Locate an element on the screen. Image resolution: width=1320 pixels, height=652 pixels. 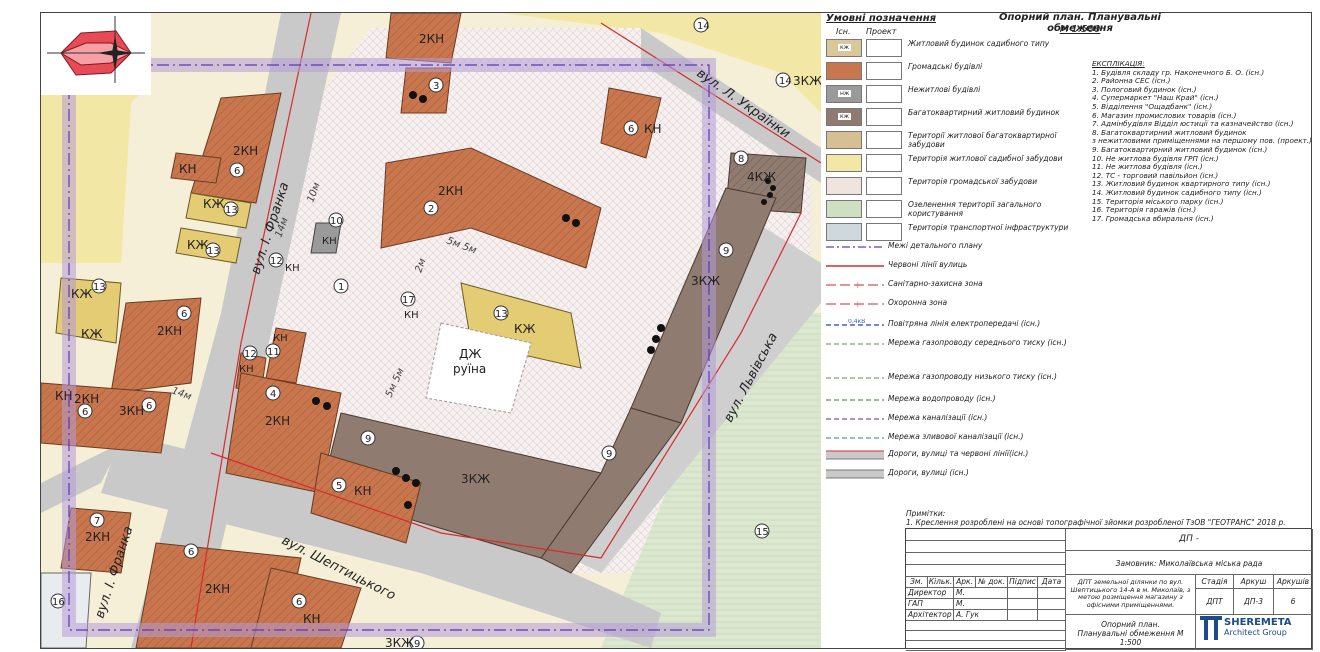
legend-line-item: + Охоронна зона is located at coordinates (948, 304).